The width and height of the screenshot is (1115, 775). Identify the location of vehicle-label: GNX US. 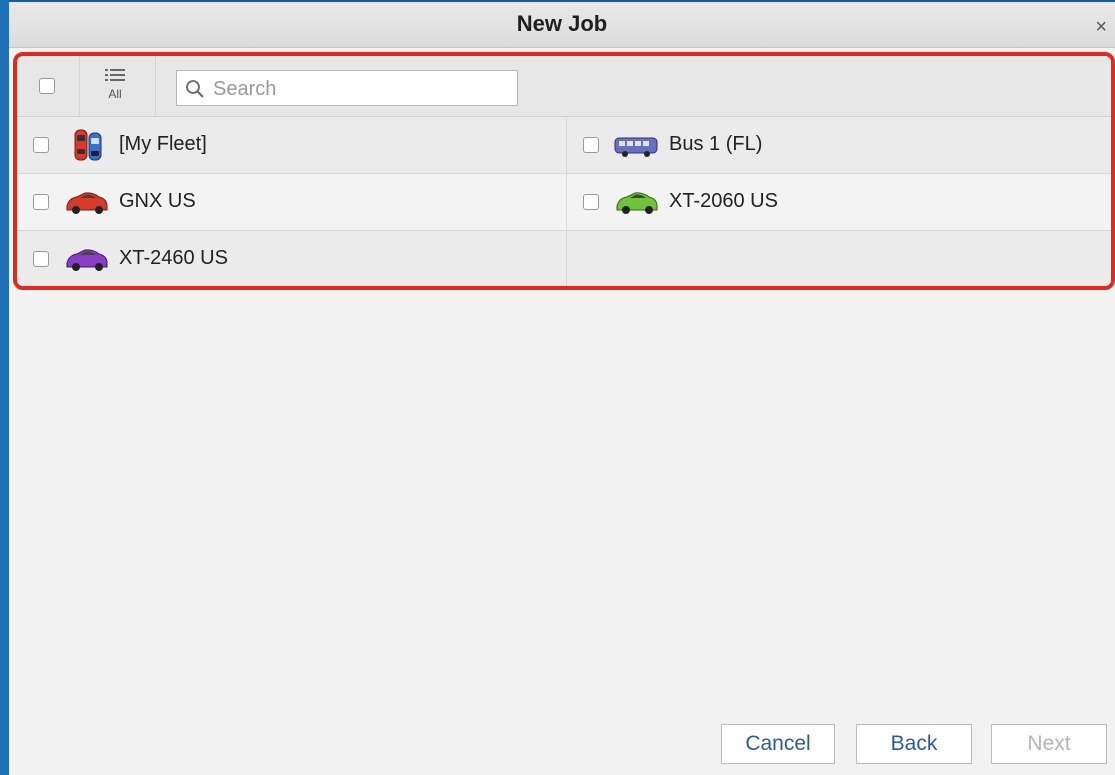
(157, 201).